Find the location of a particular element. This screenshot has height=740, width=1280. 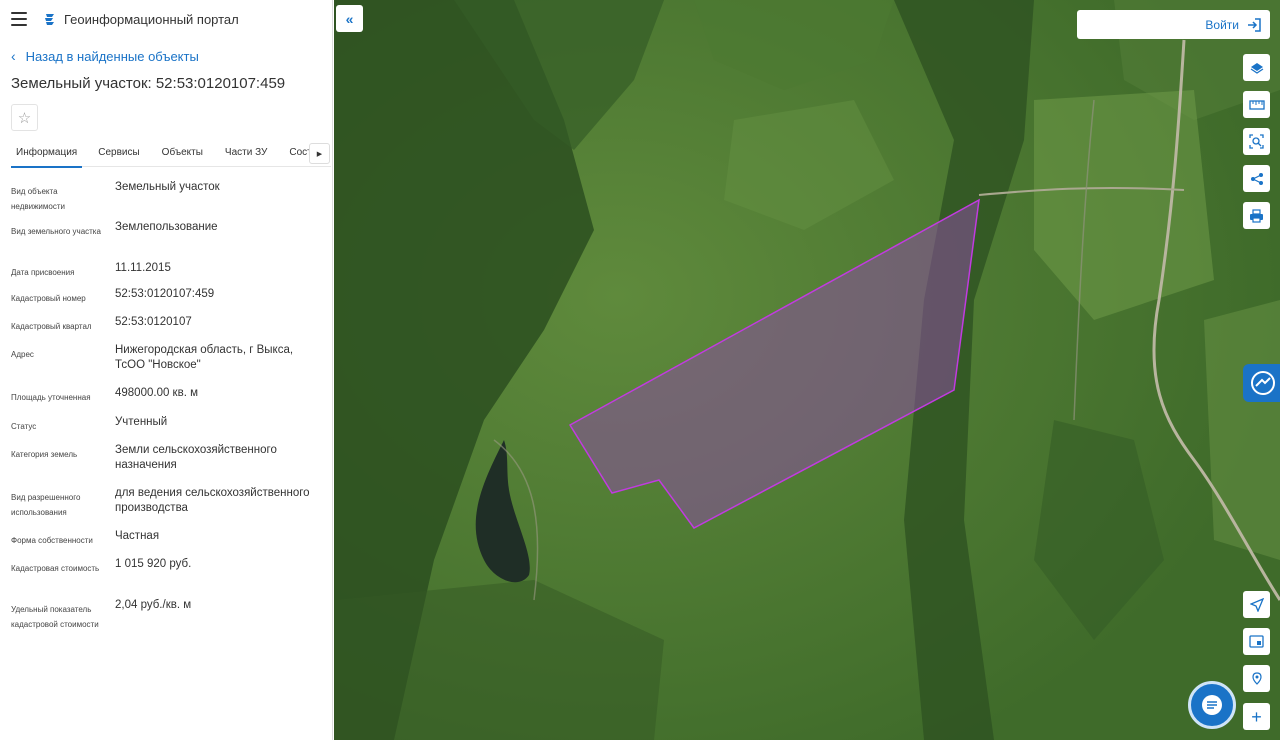

field-label: Кадастровый квартал is located at coordinates (51, 326).